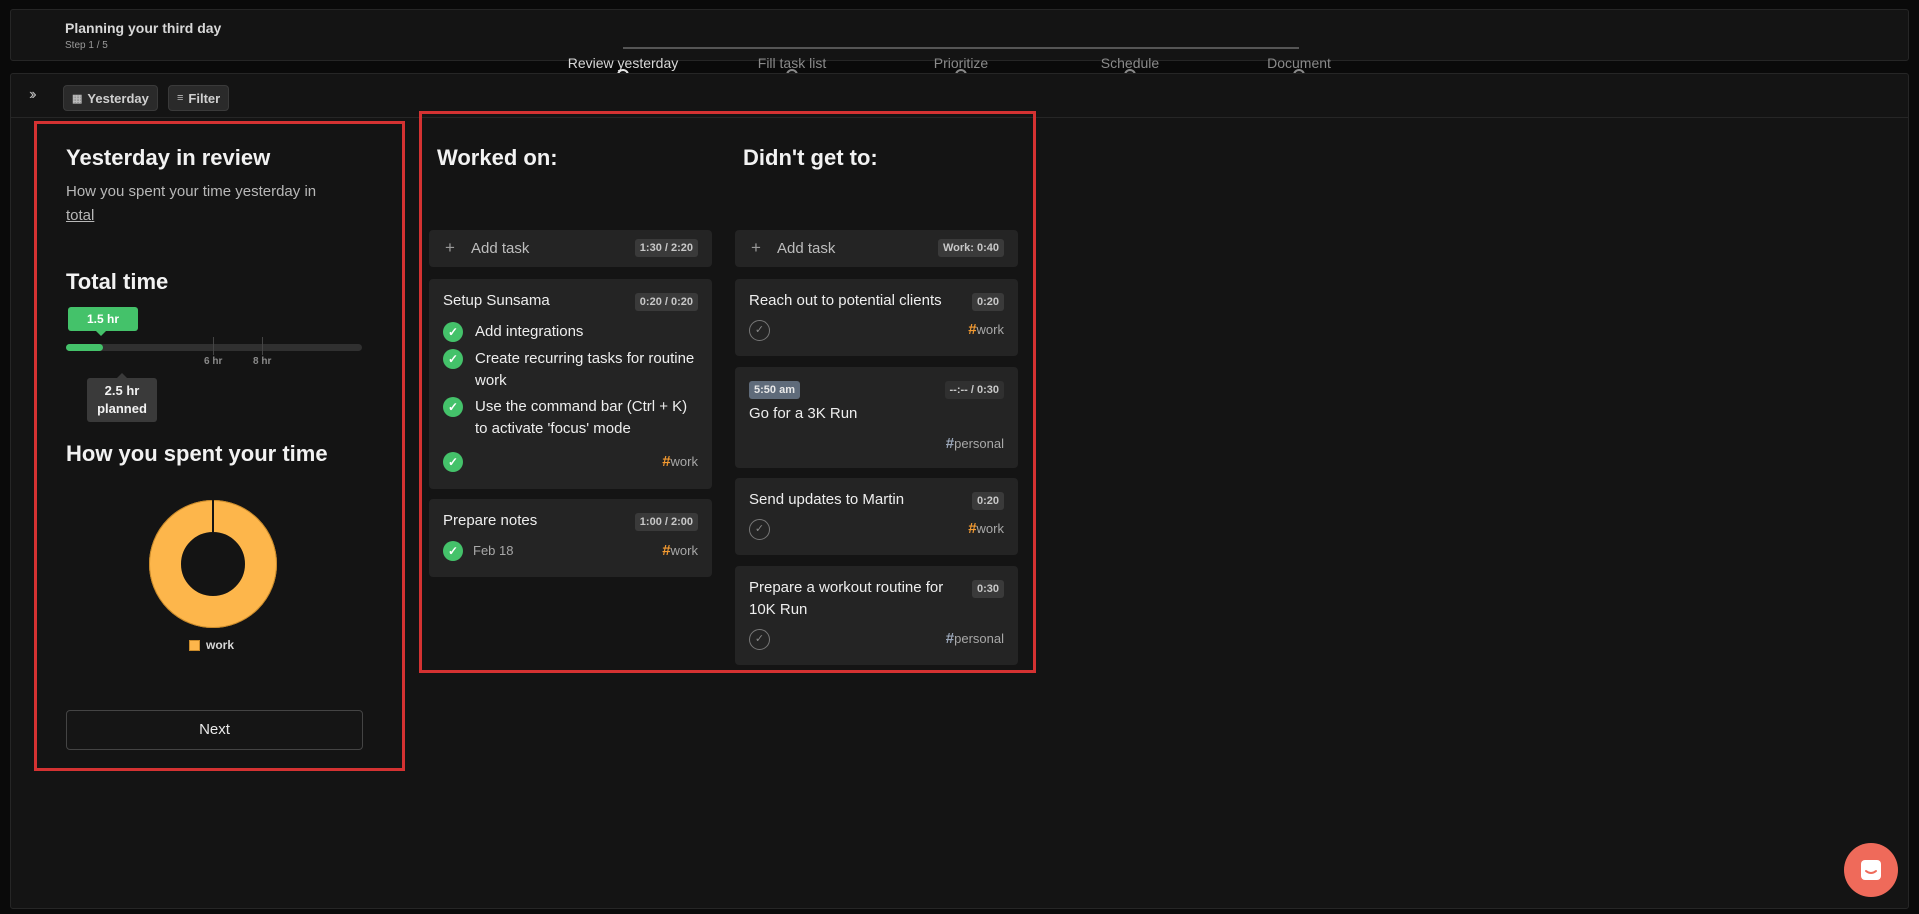  I want to click on chat-icon, so click(1871, 870).